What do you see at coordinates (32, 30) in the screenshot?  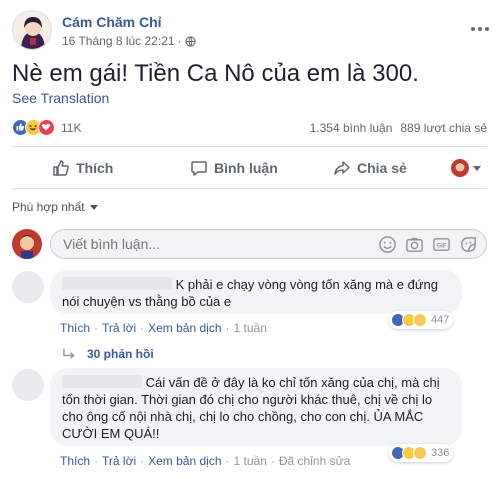 I see `author-avatar` at bounding box center [32, 30].